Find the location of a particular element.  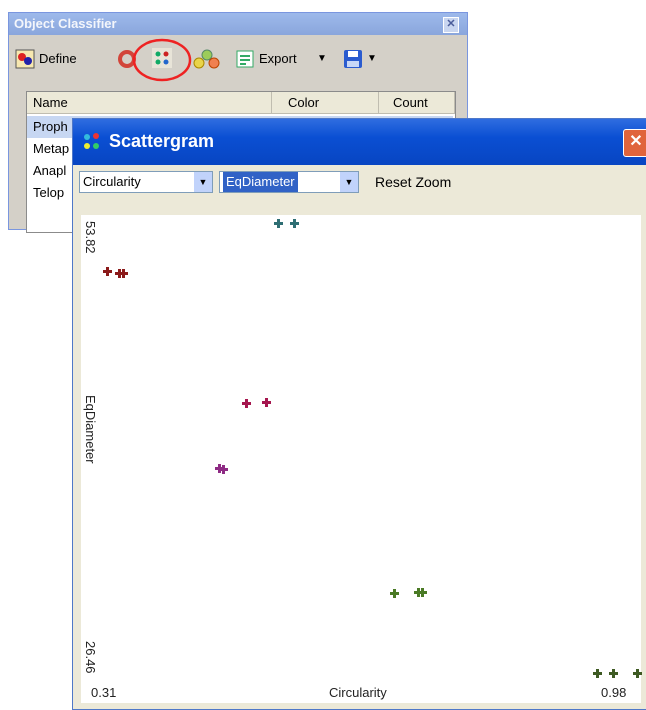

object-classifier-toolbar: Define Export ▼ ▼ is located at coordinates (238, 60).